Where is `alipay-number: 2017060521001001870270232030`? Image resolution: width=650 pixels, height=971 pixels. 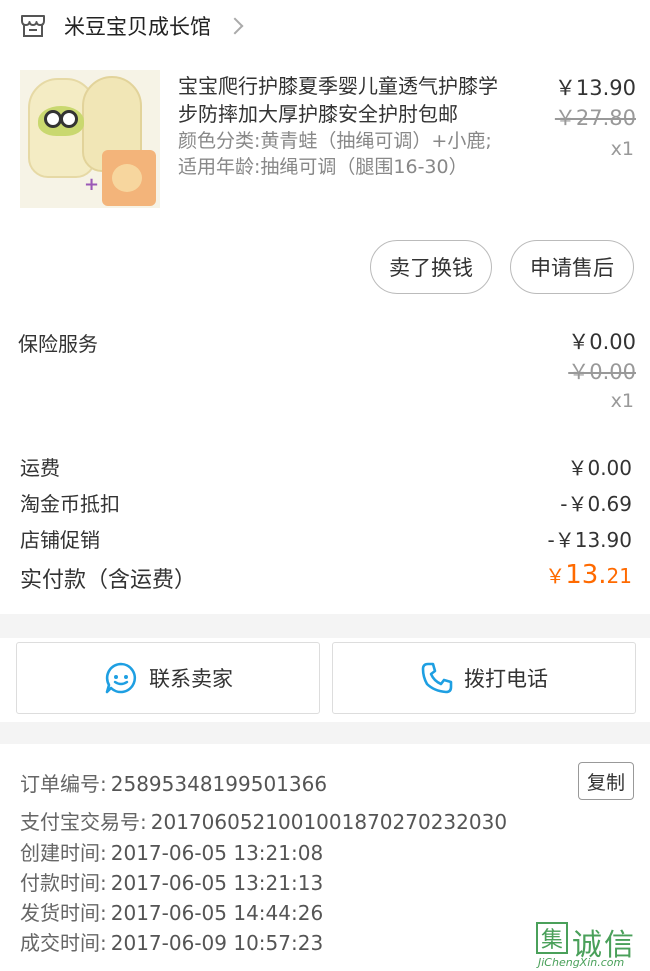 alipay-number: 2017060521001001870270232030 is located at coordinates (329, 822).